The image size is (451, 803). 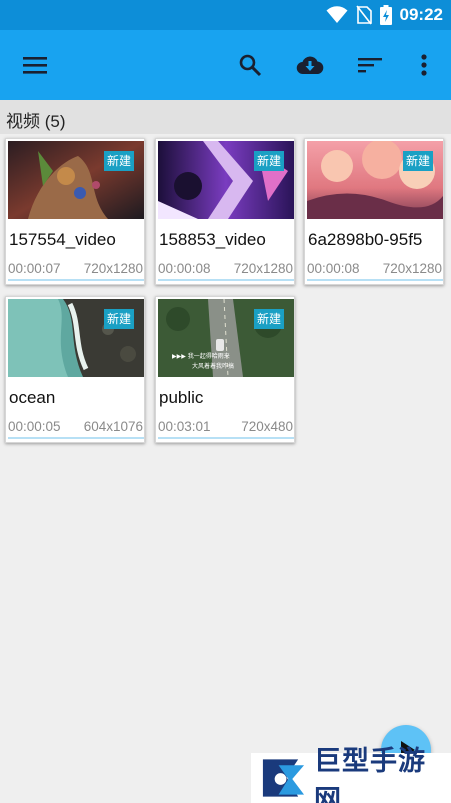 What do you see at coordinates (363, 15) in the screenshot?
I see `no-sim-icon` at bounding box center [363, 15].